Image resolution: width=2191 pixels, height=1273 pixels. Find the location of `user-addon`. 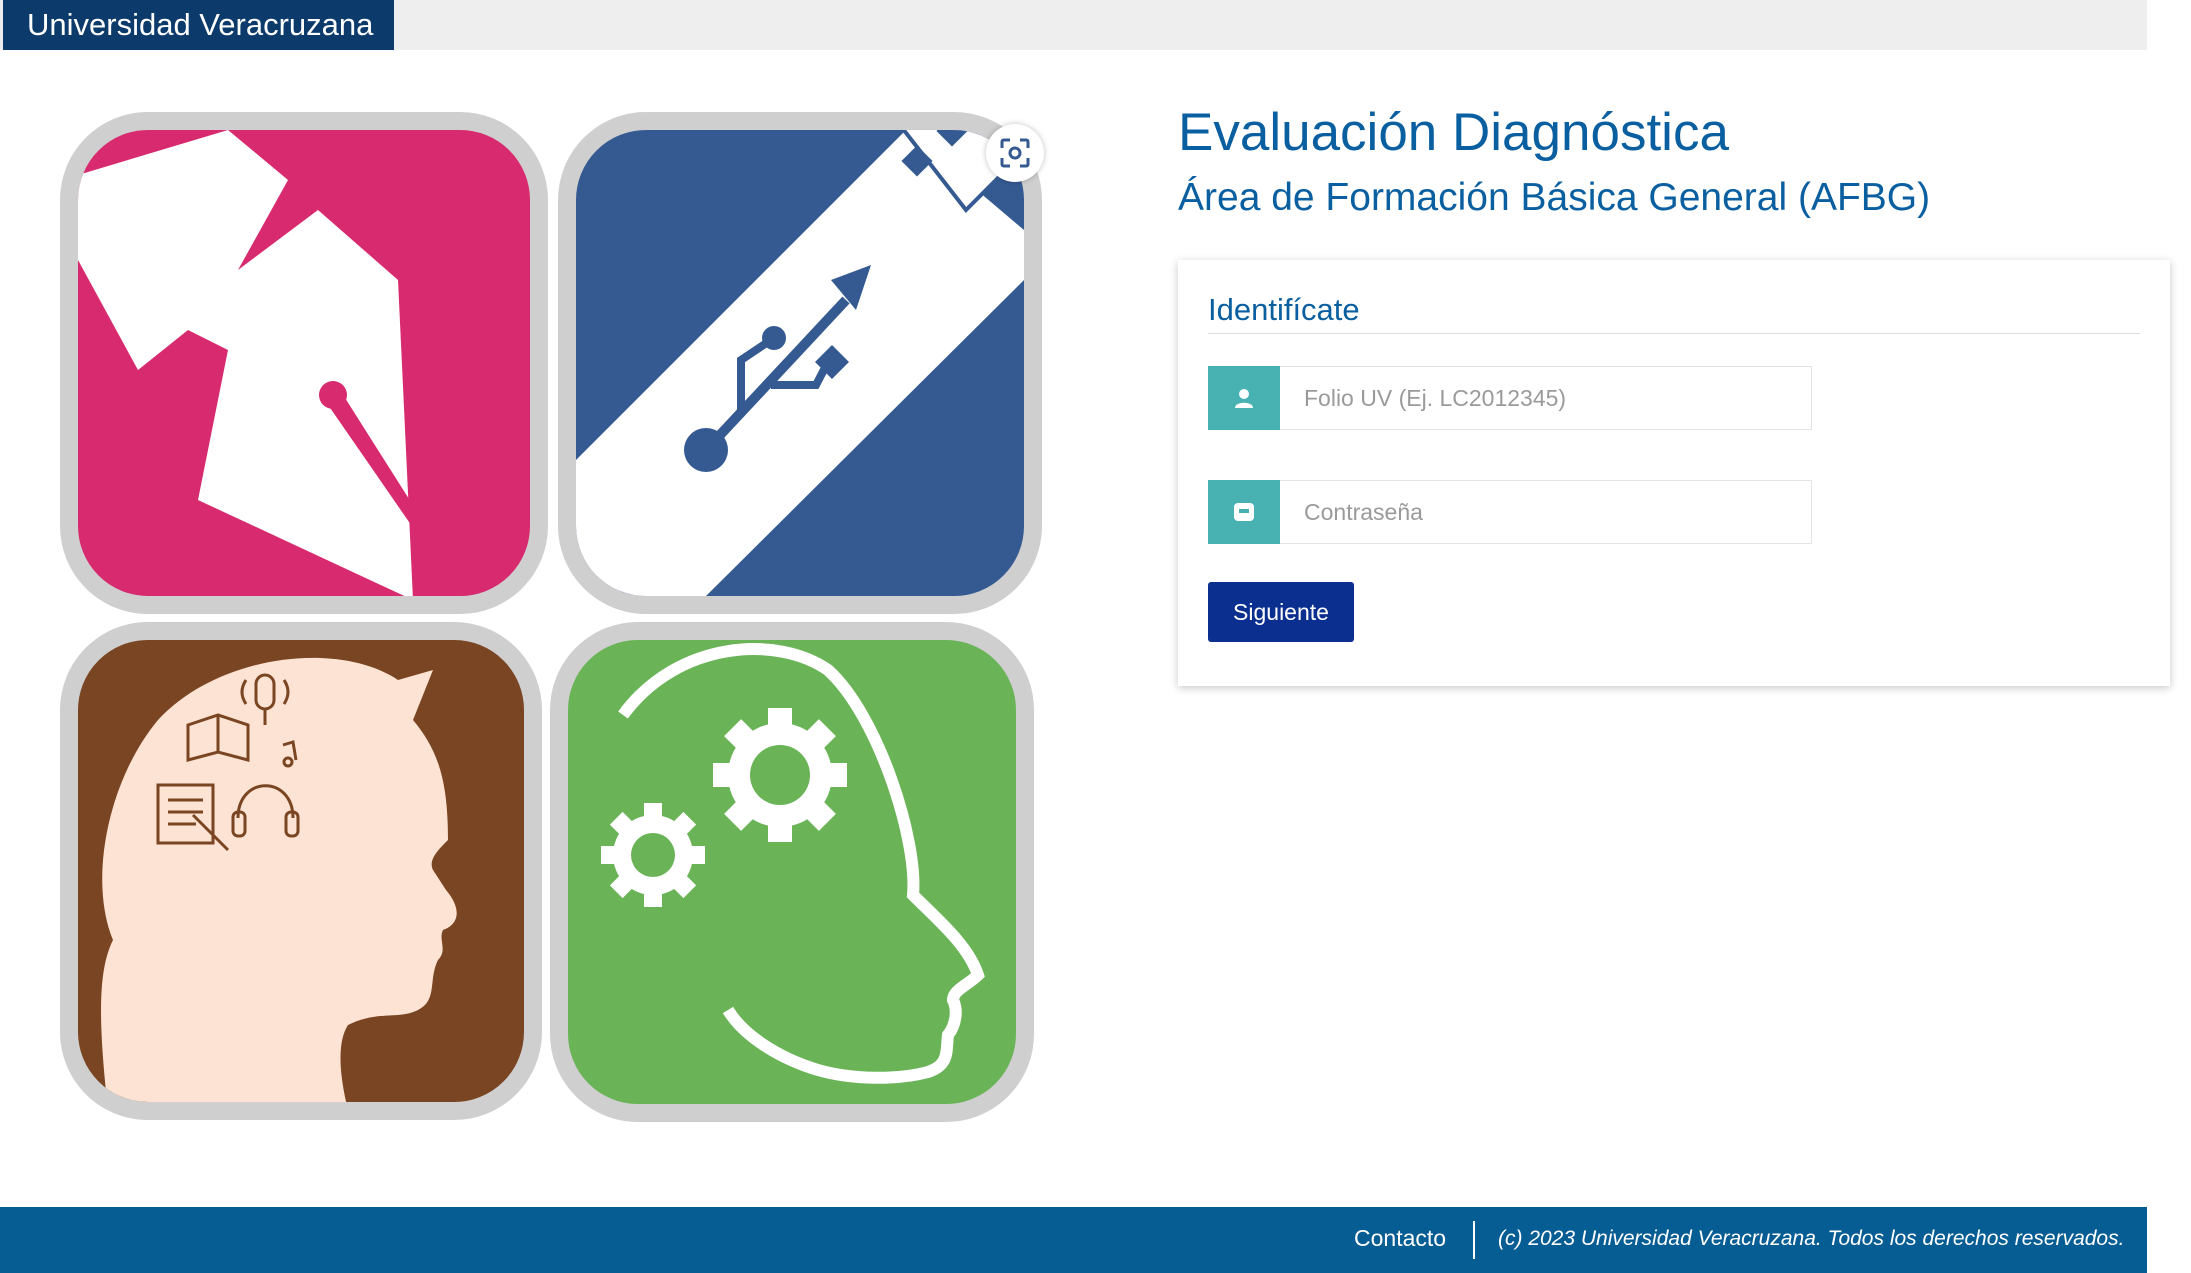

user-addon is located at coordinates (1244, 398).